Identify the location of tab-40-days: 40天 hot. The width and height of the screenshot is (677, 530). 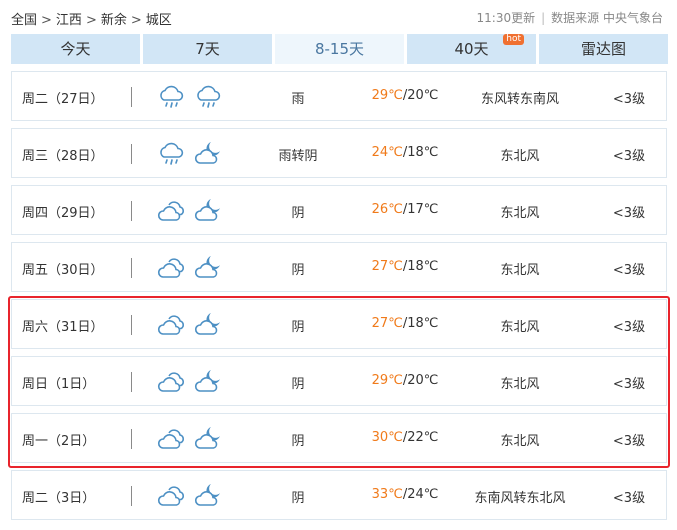
(471, 49).